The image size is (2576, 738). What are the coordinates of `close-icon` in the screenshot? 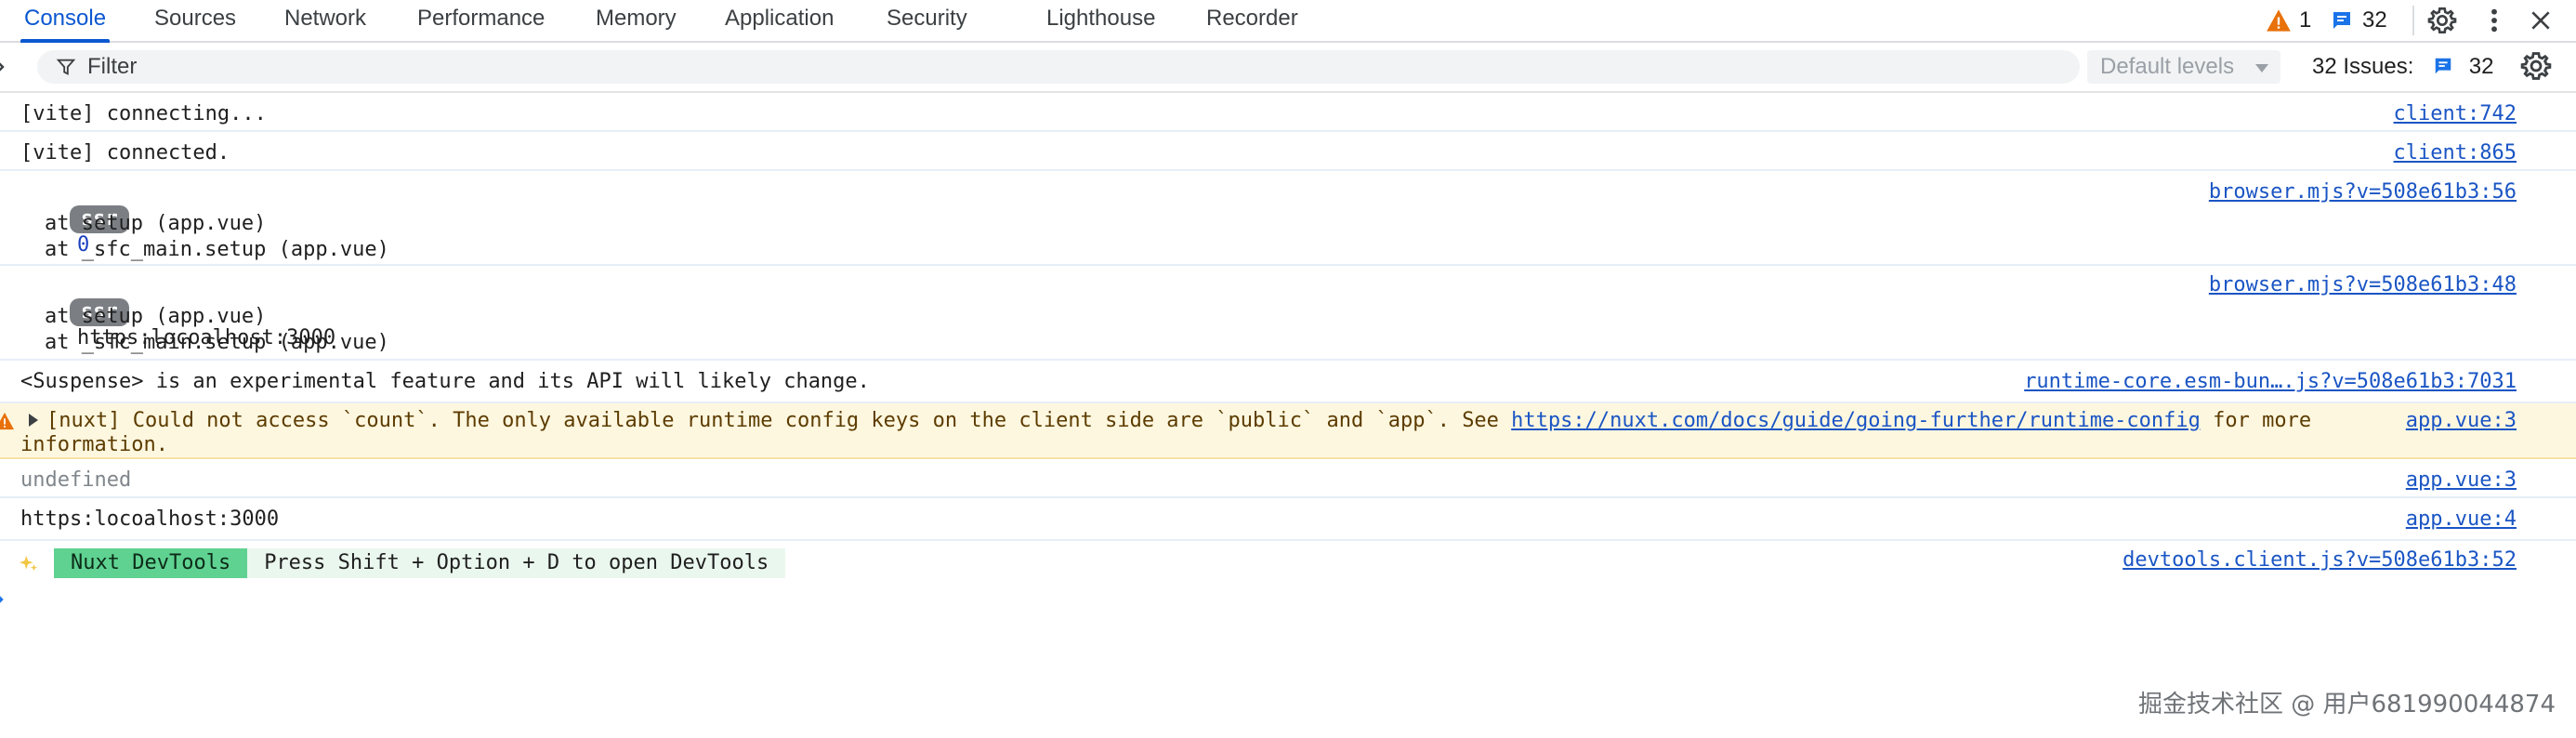 It's located at (2540, 20).